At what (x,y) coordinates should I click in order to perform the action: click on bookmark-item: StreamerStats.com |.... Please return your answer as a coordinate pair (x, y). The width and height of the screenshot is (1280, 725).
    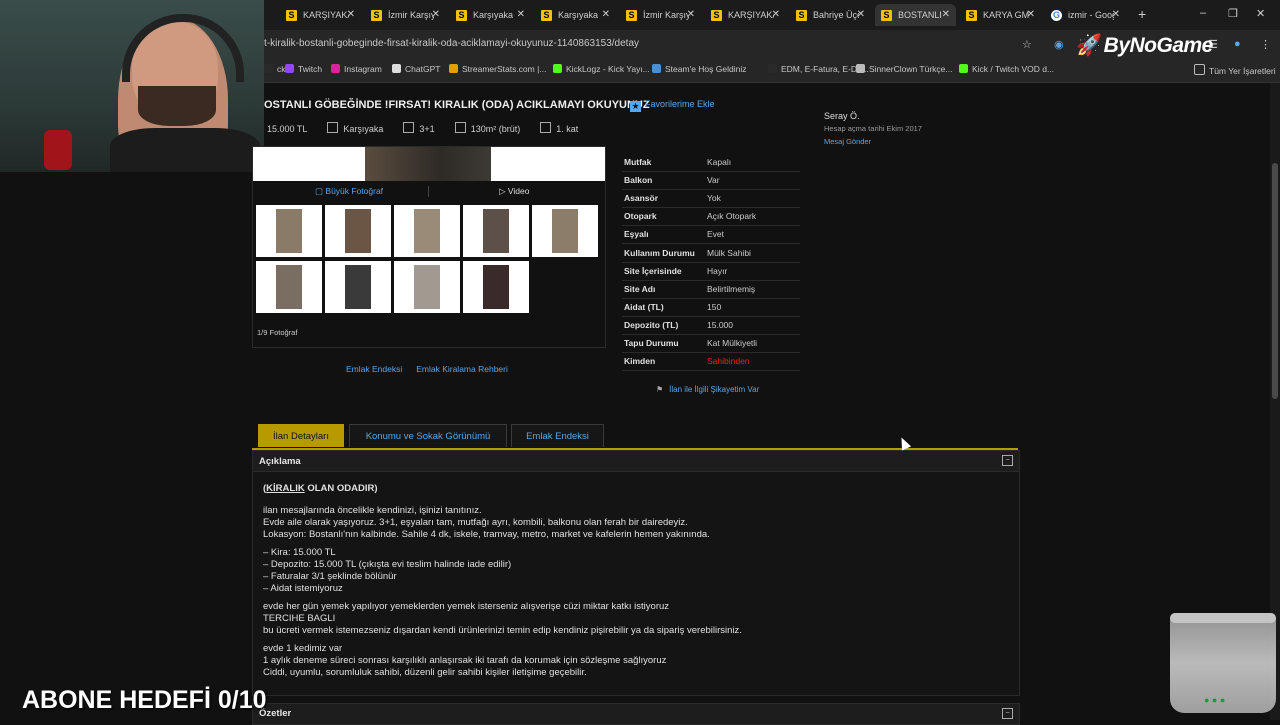
    Looking at the image, I should click on (497, 69).